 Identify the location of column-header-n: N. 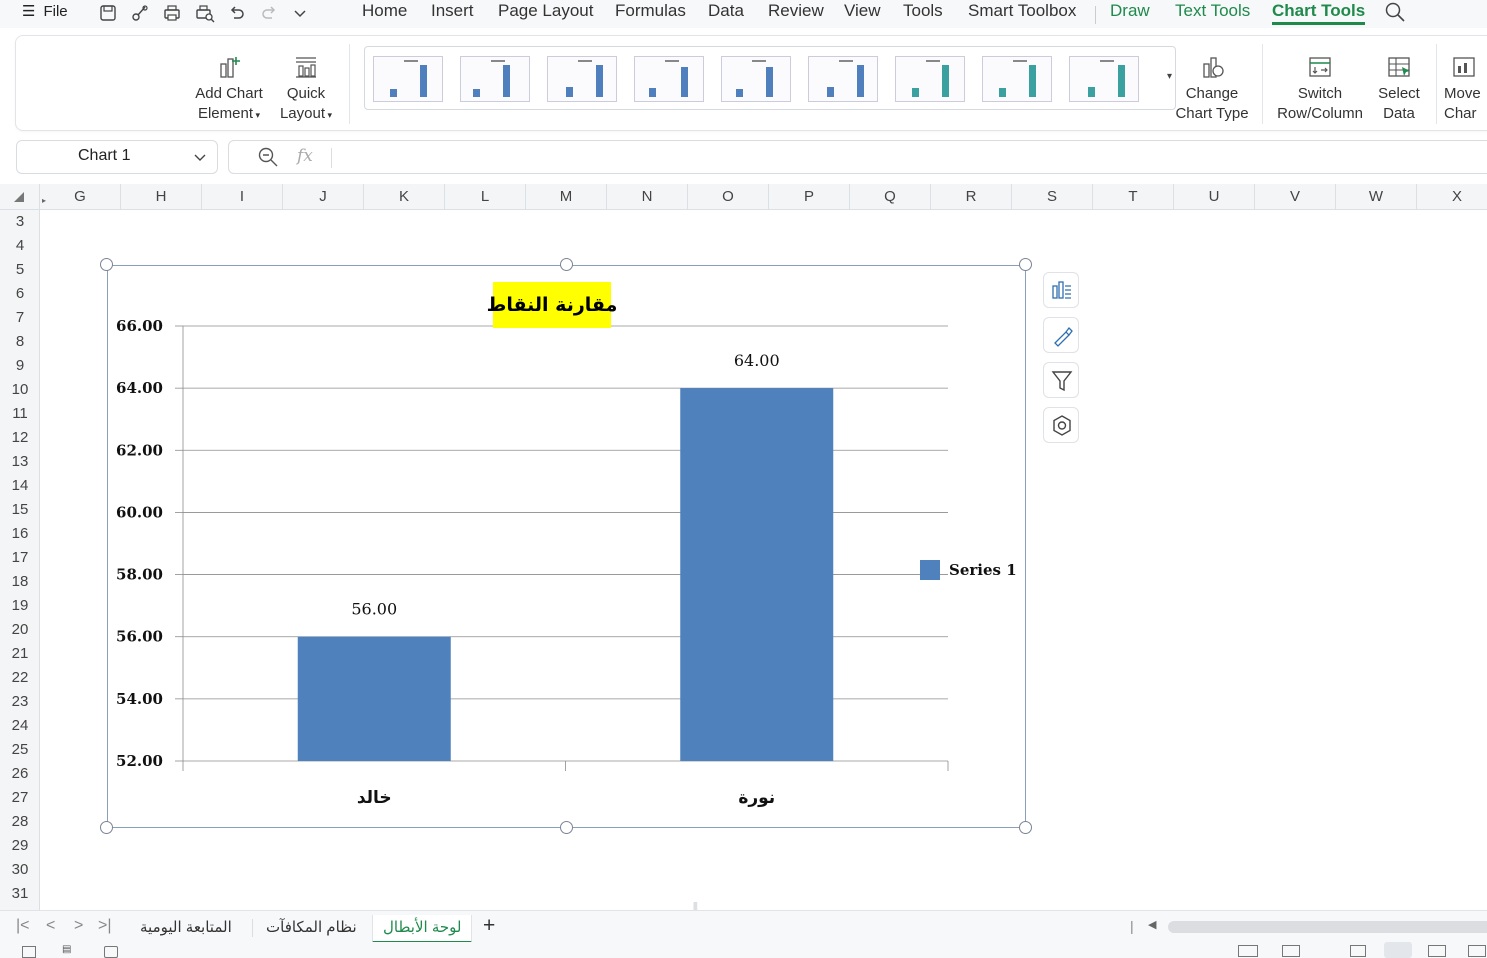
(647, 197).